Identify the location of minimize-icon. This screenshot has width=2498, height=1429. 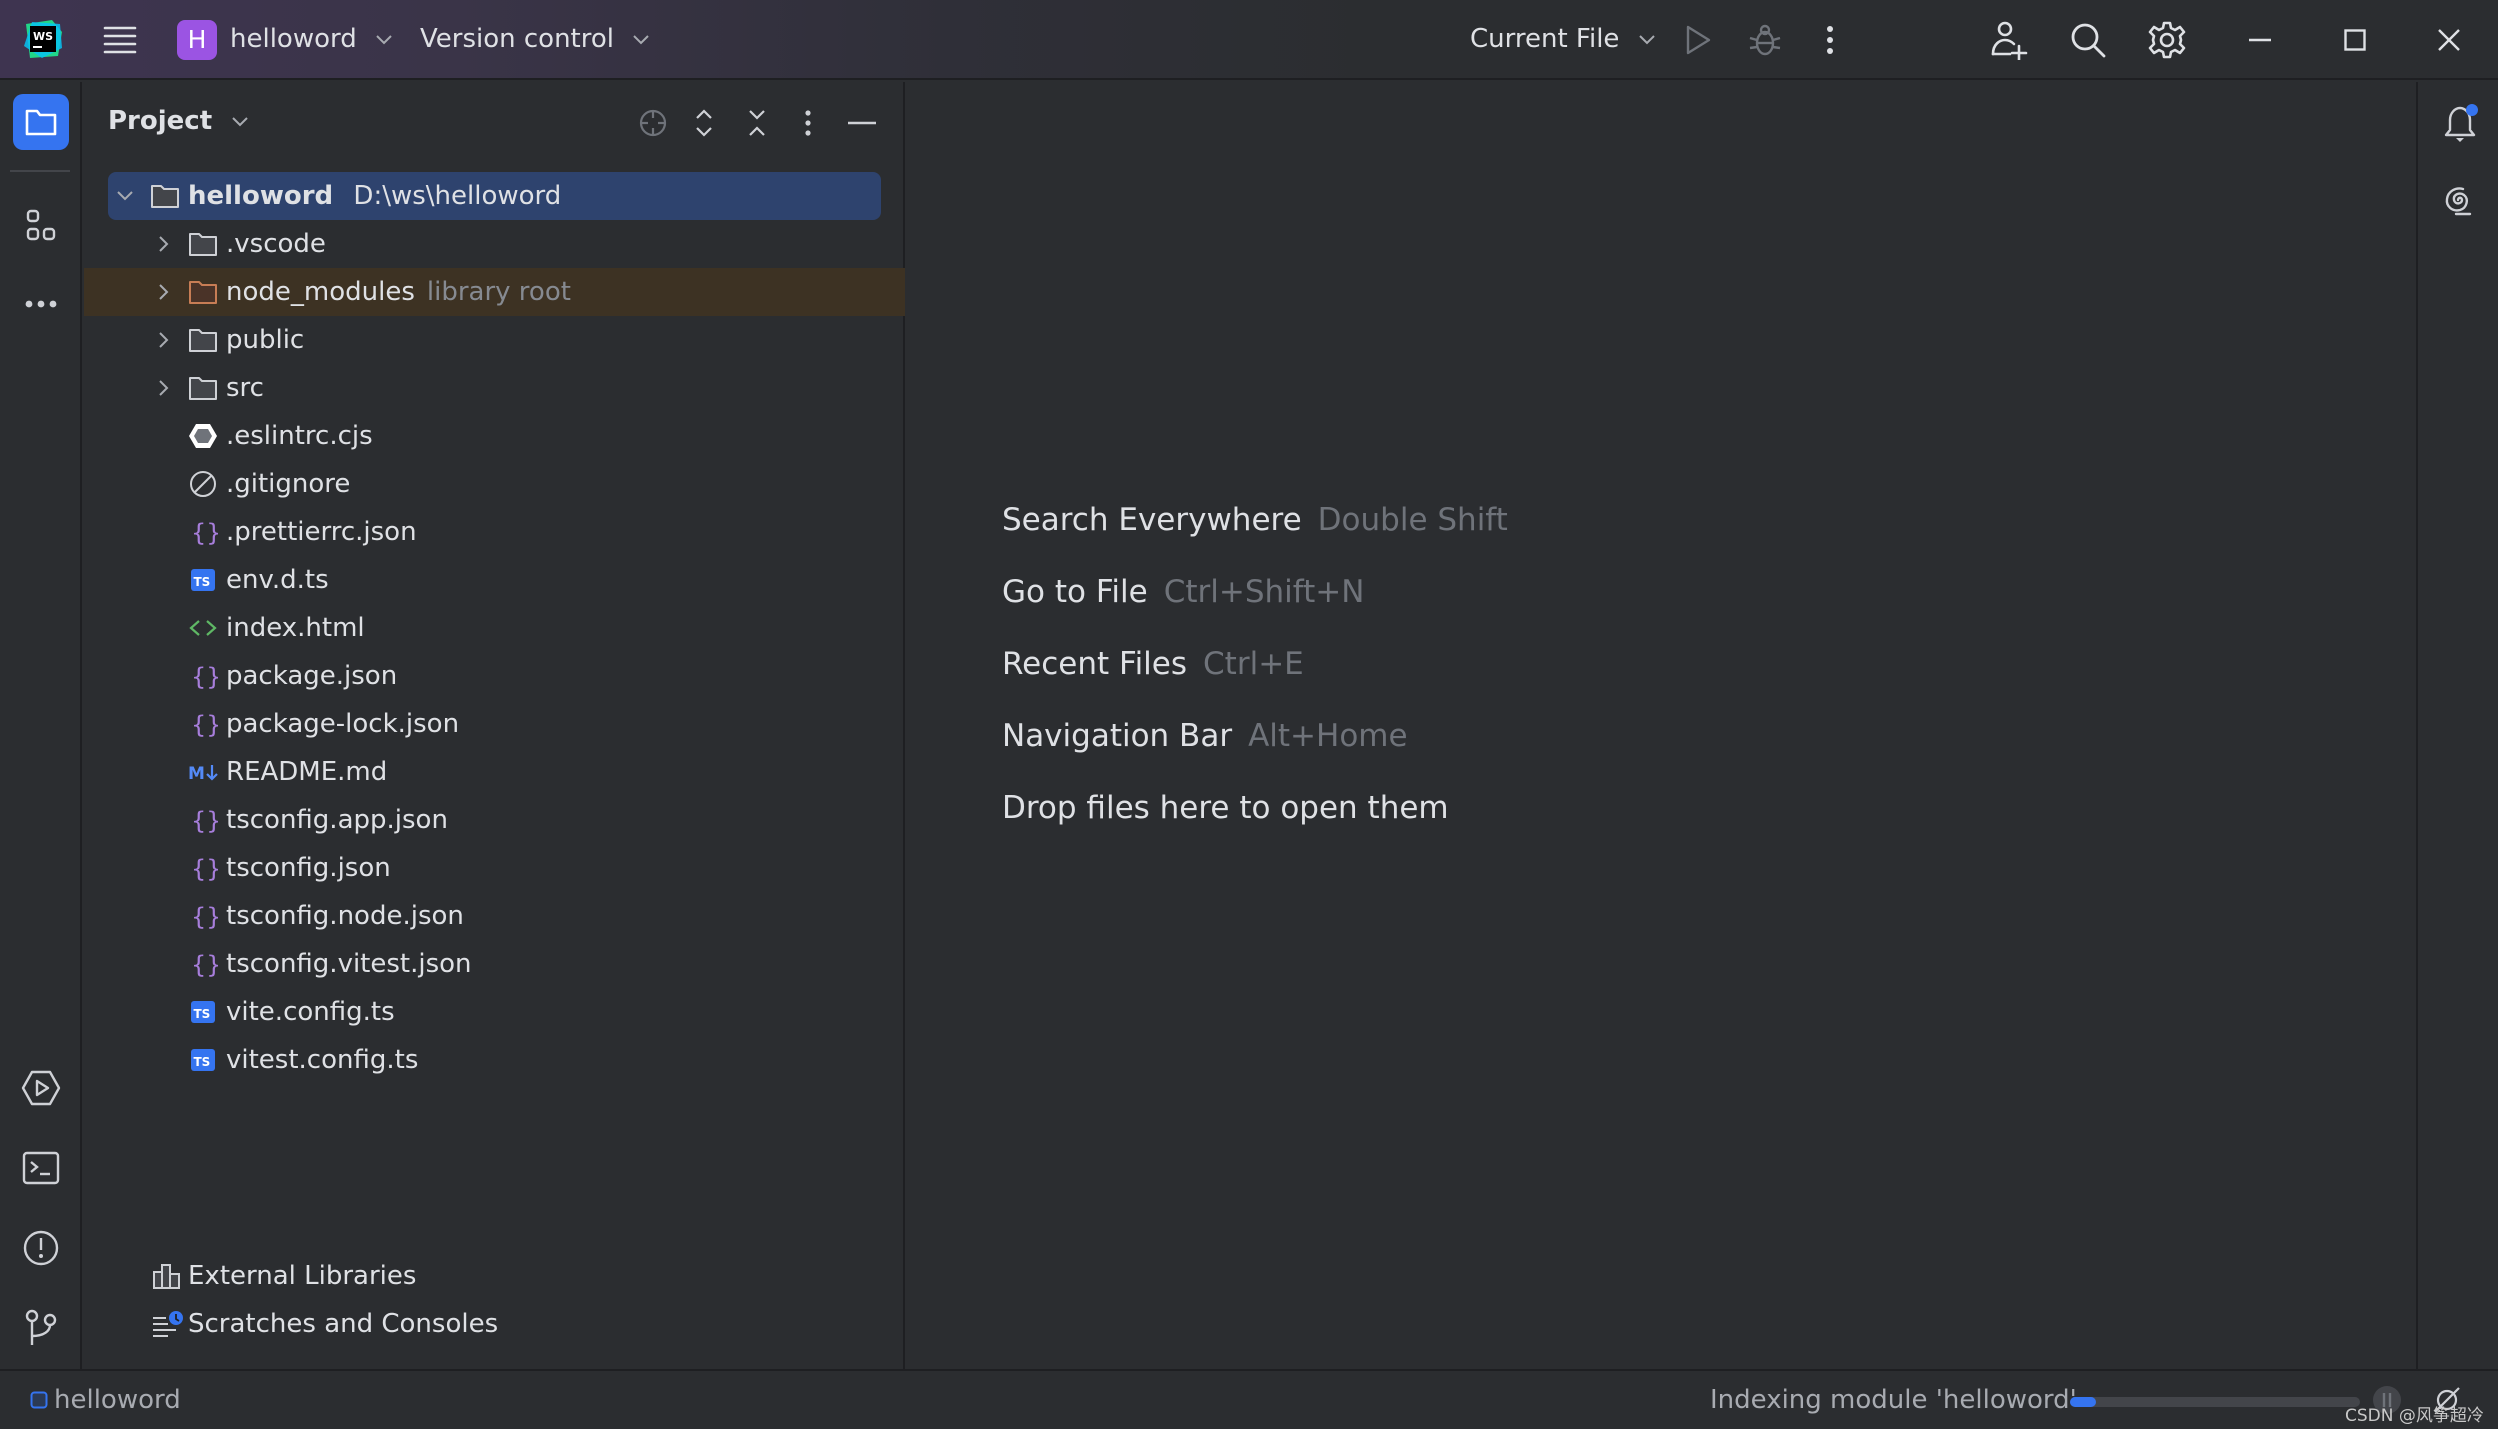
(2260, 40).